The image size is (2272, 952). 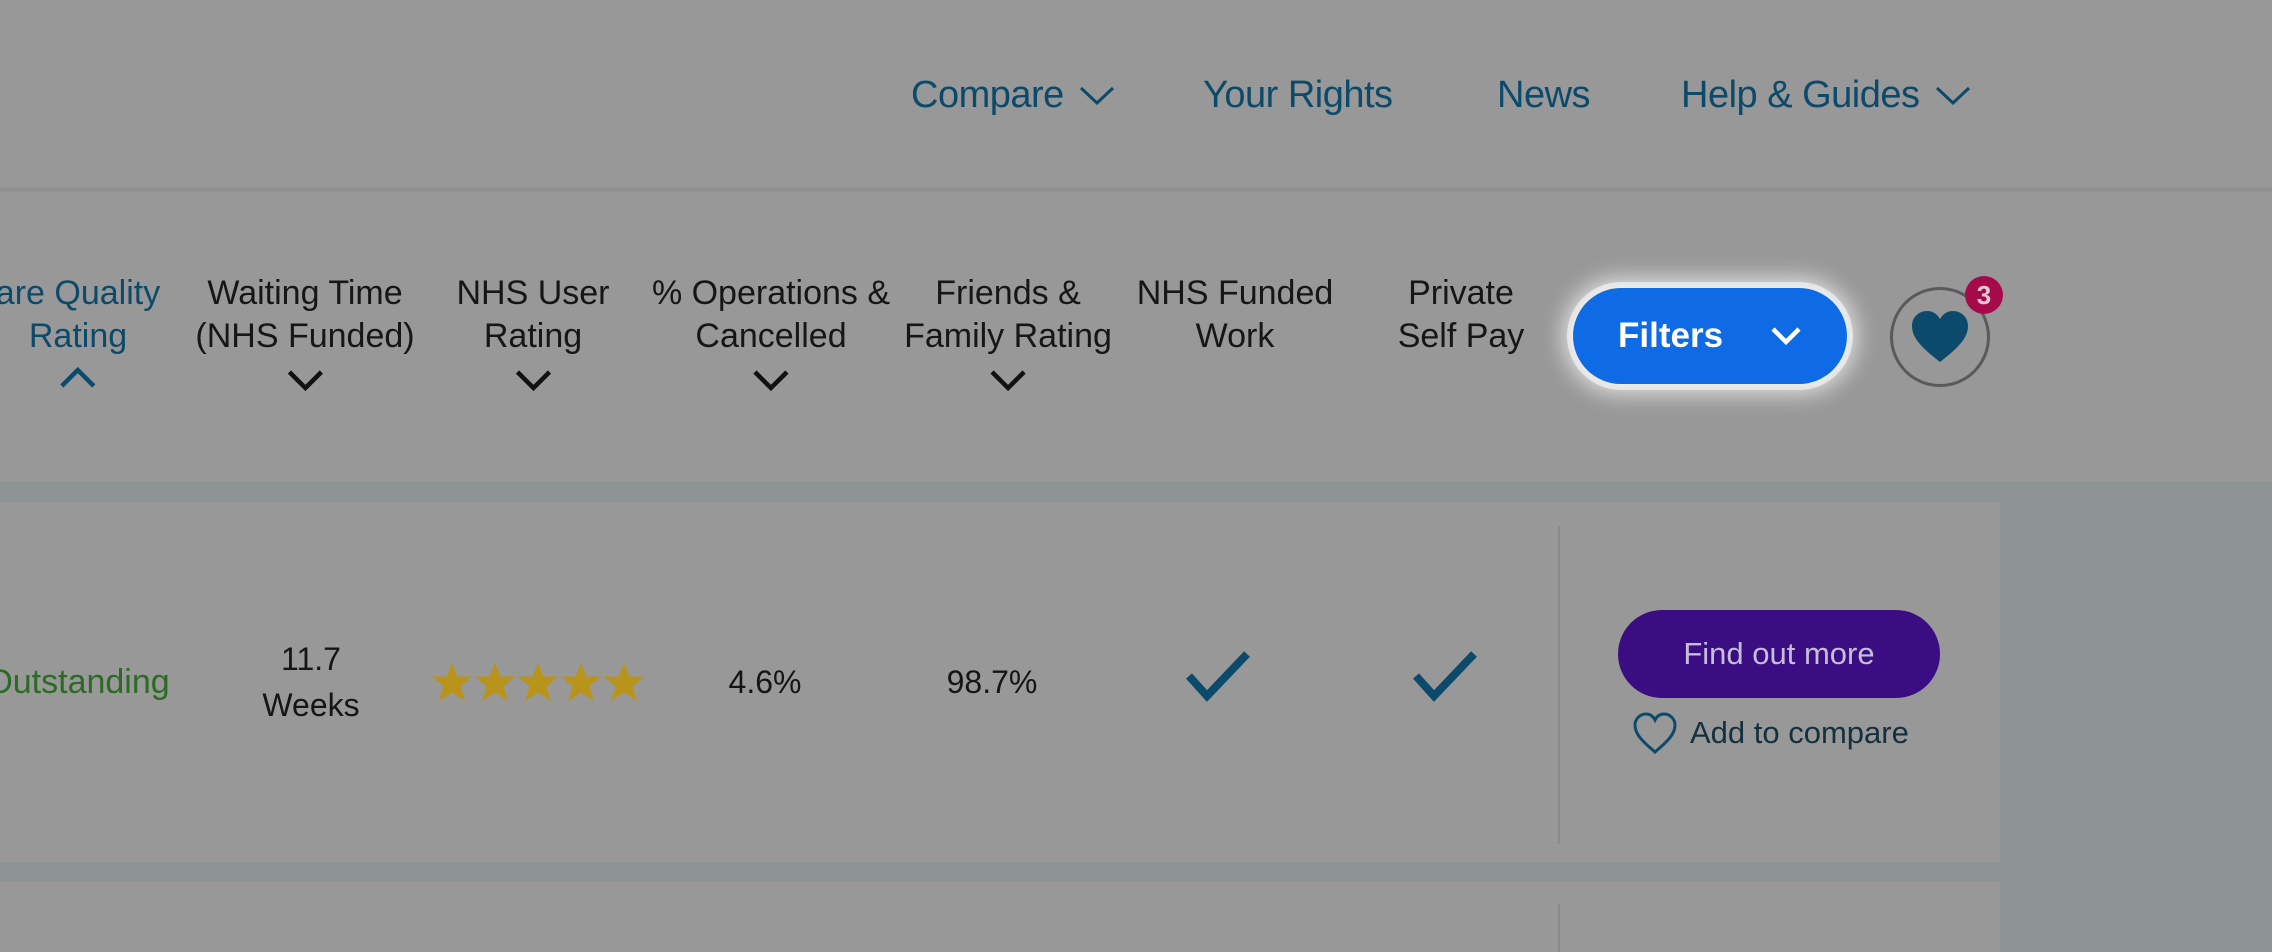 I want to click on nav-your-rights: Your Rights, so click(x=1298, y=95).